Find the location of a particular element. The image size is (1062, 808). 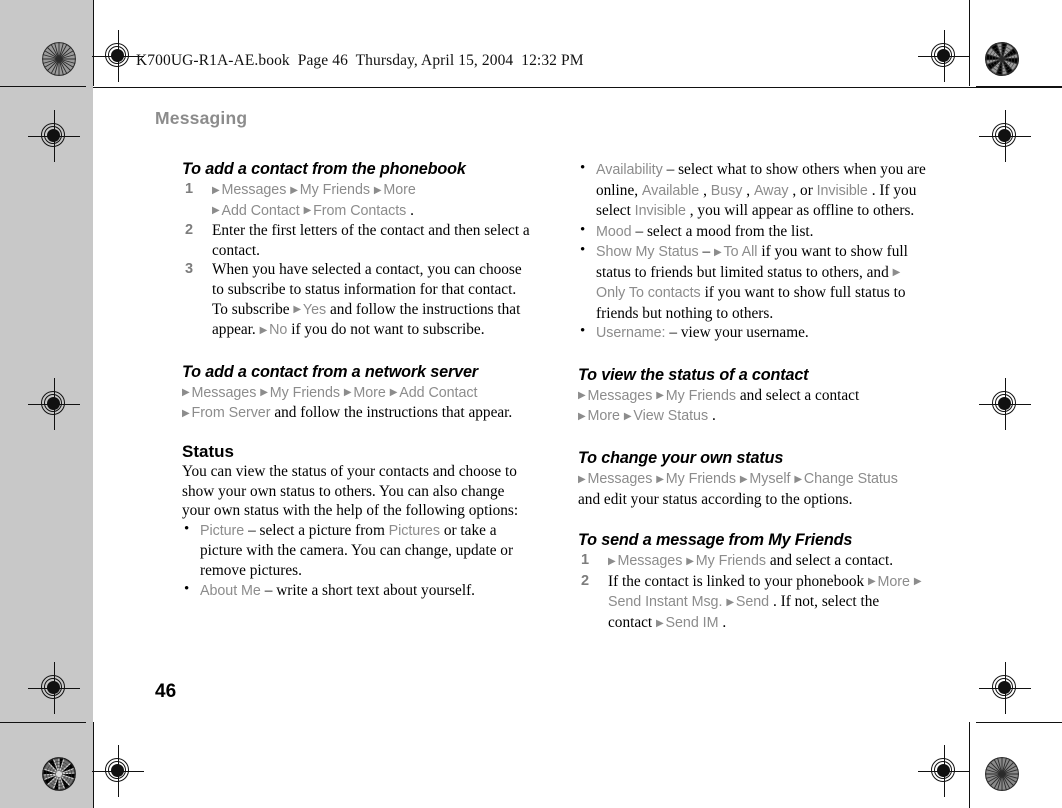

registration-rosette-top-right is located at coordinates (1002, 59).